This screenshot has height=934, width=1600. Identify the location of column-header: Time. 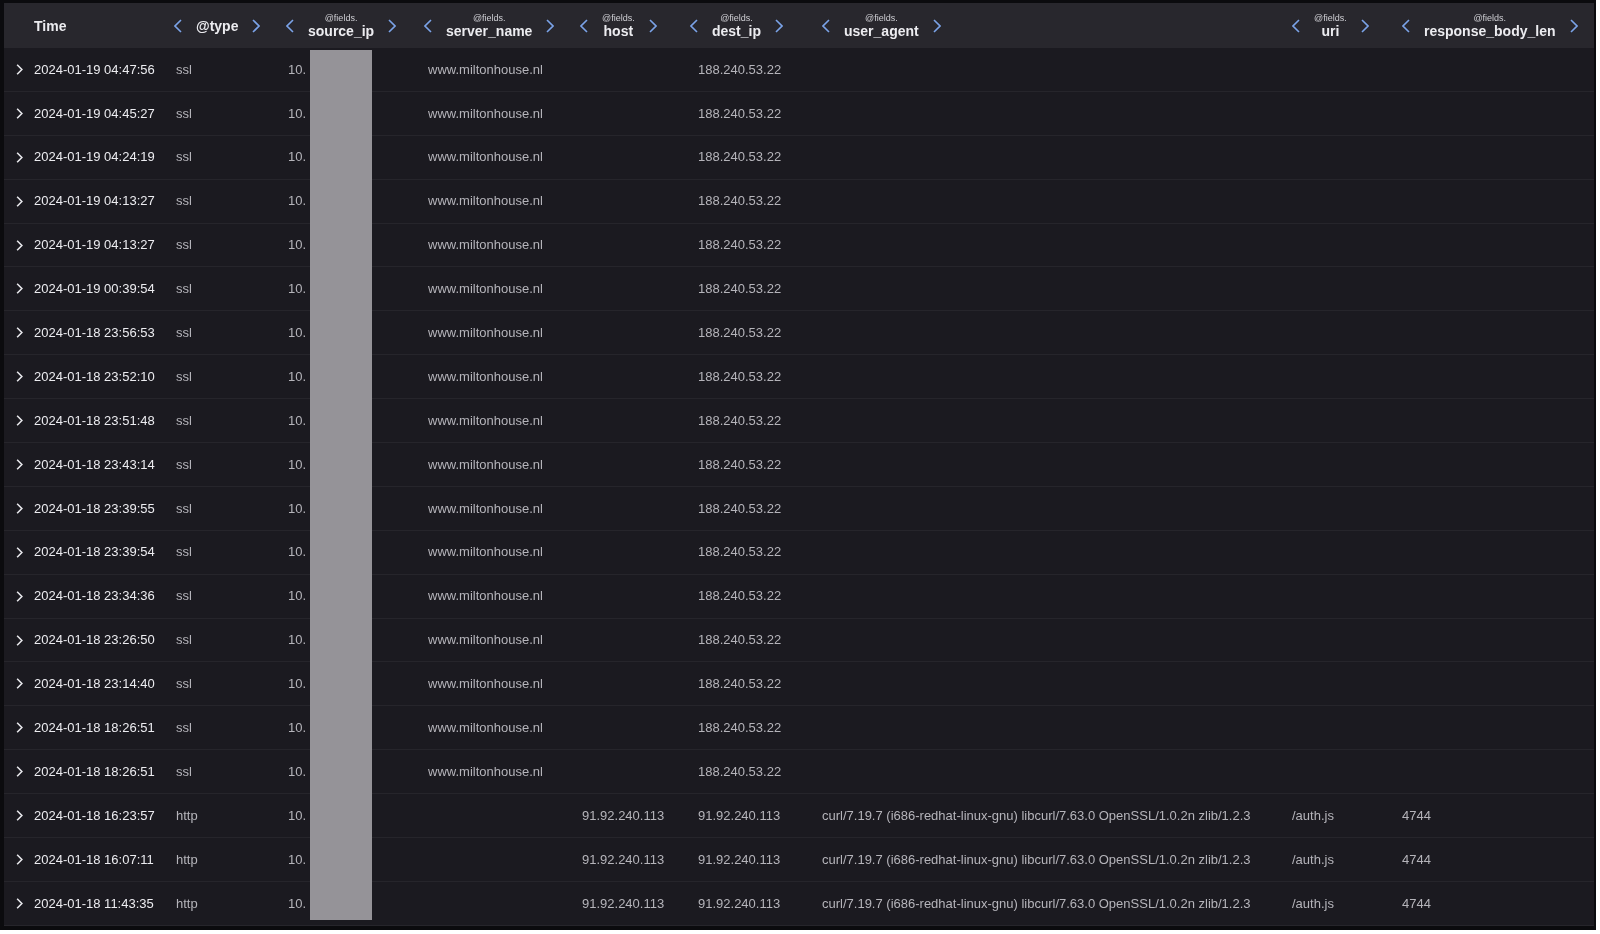
(50, 25).